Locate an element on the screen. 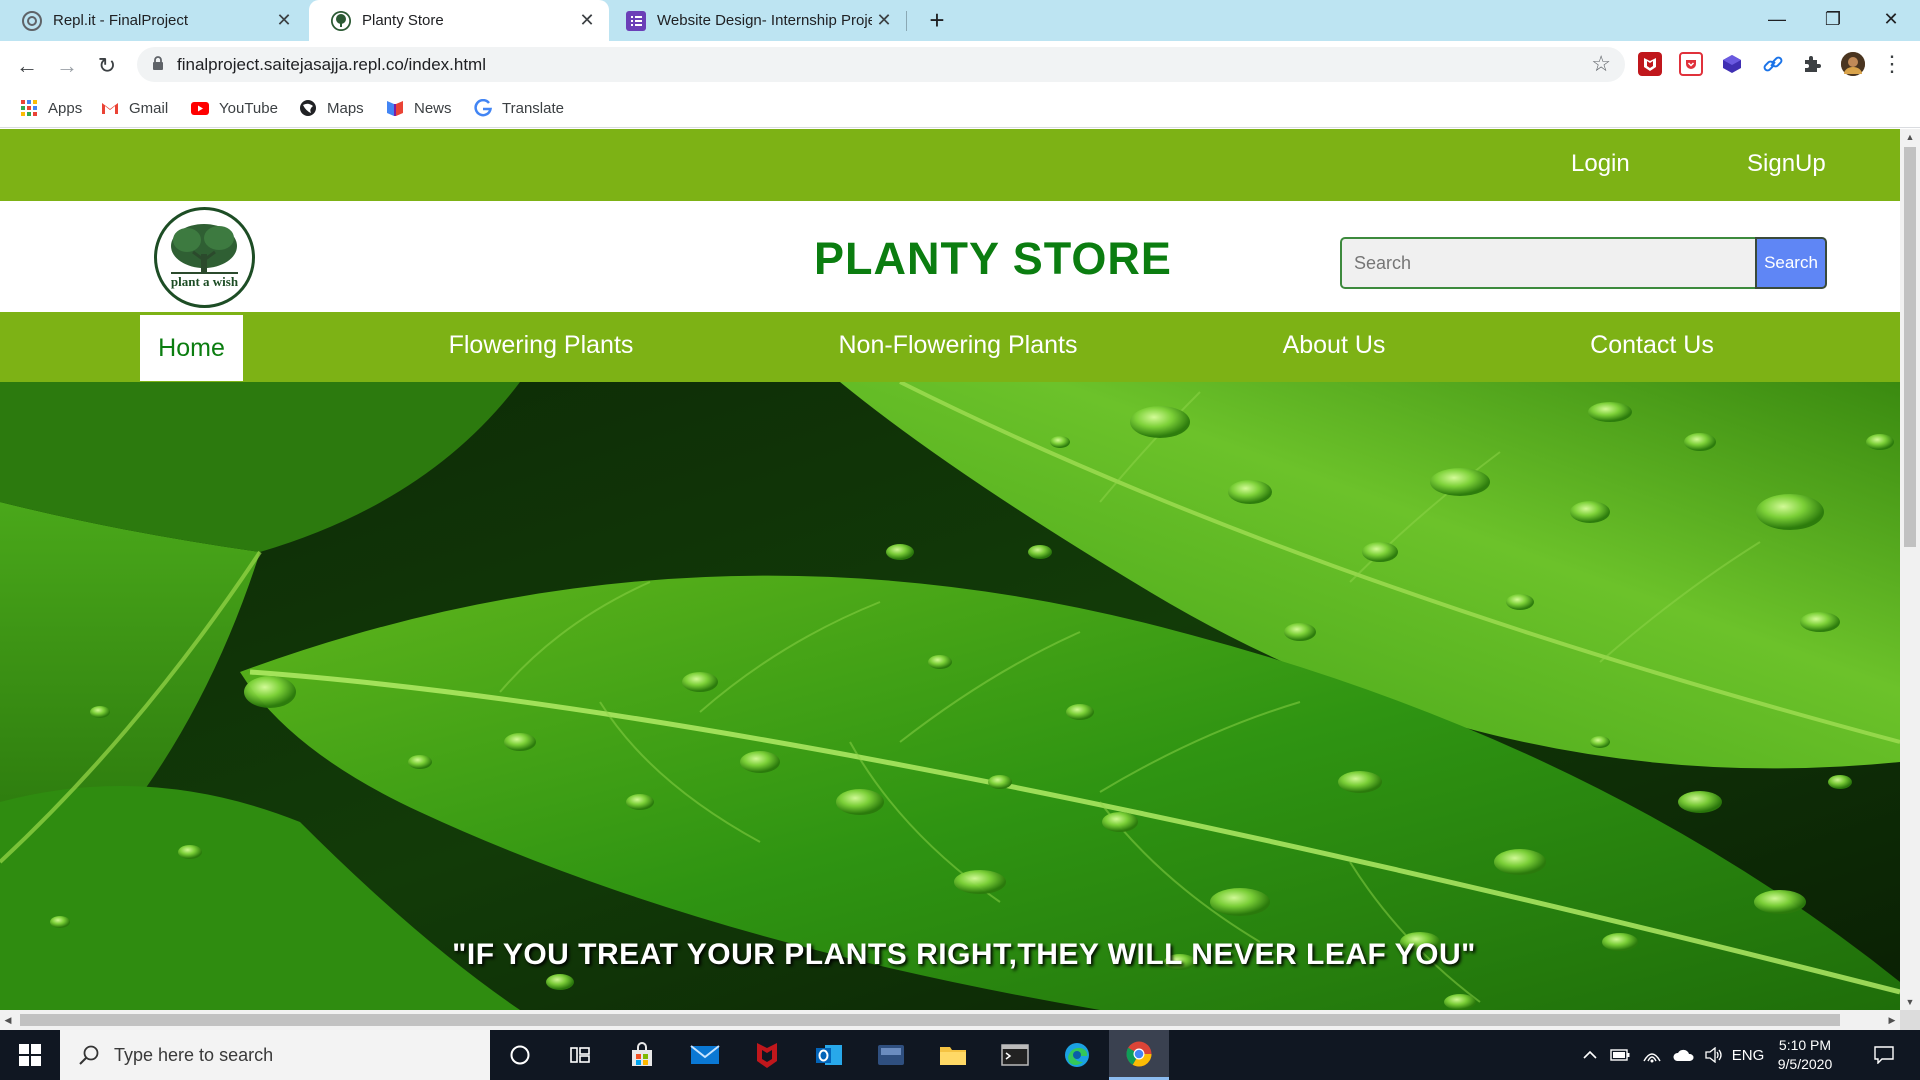 Image resolution: width=1920 pixels, height=1080 pixels. bookmark-gmail: Gmail is located at coordinates (134, 108).